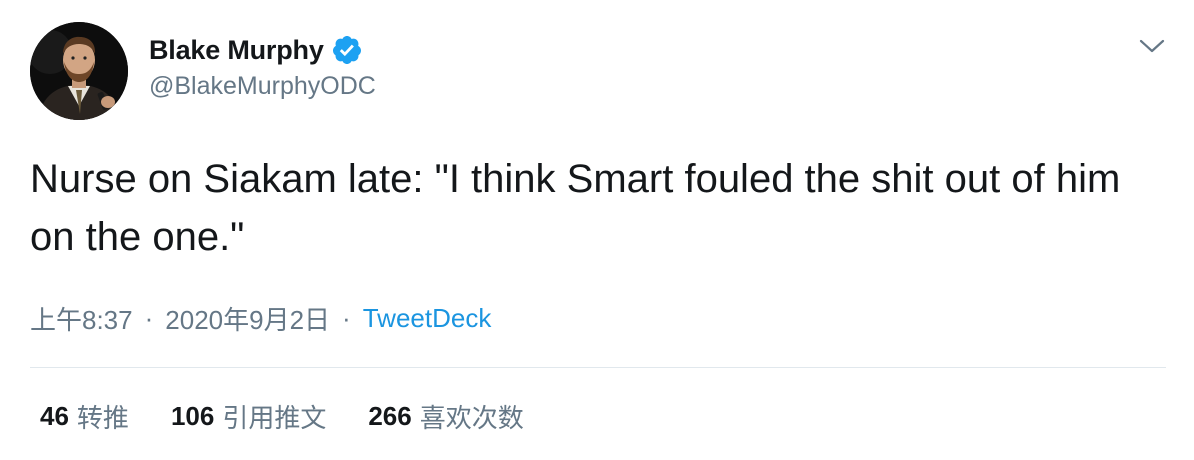 The image size is (1194, 460). I want to click on likes-stat: 266 喜欢次数, so click(445, 416).